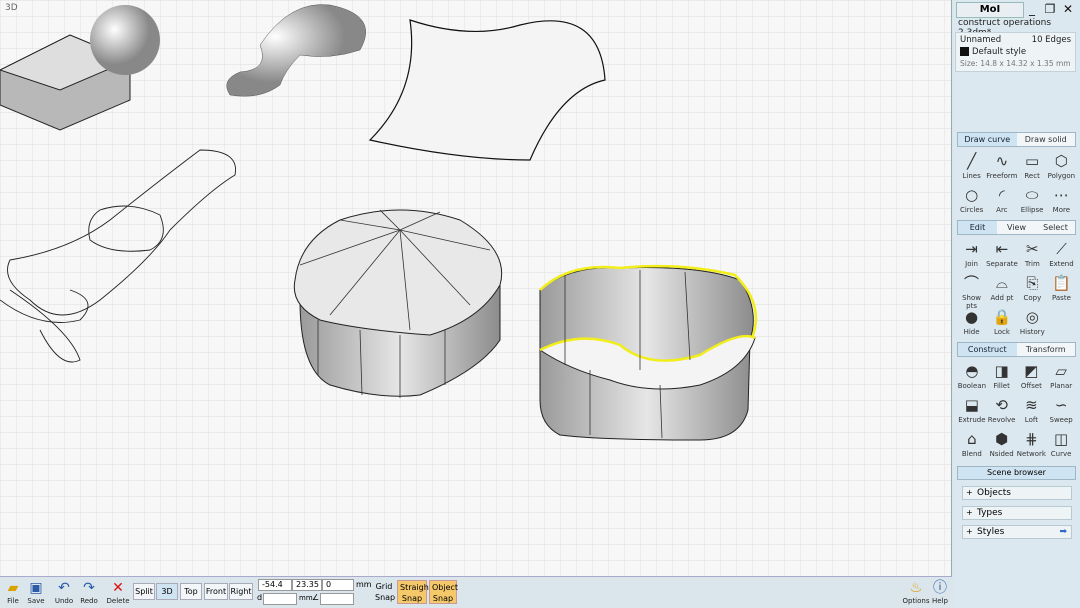 The height and width of the screenshot is (608, 1080). I want to click on extend-icon: ⟋, so click(1061, 249).